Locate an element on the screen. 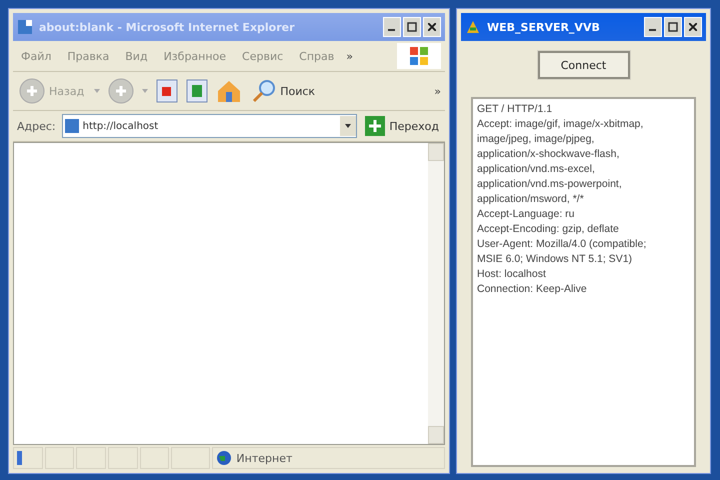 Image resolution: width=720 pixels, height=480 pixels. menu-item: Избранное is located at coordinates (195, 56).